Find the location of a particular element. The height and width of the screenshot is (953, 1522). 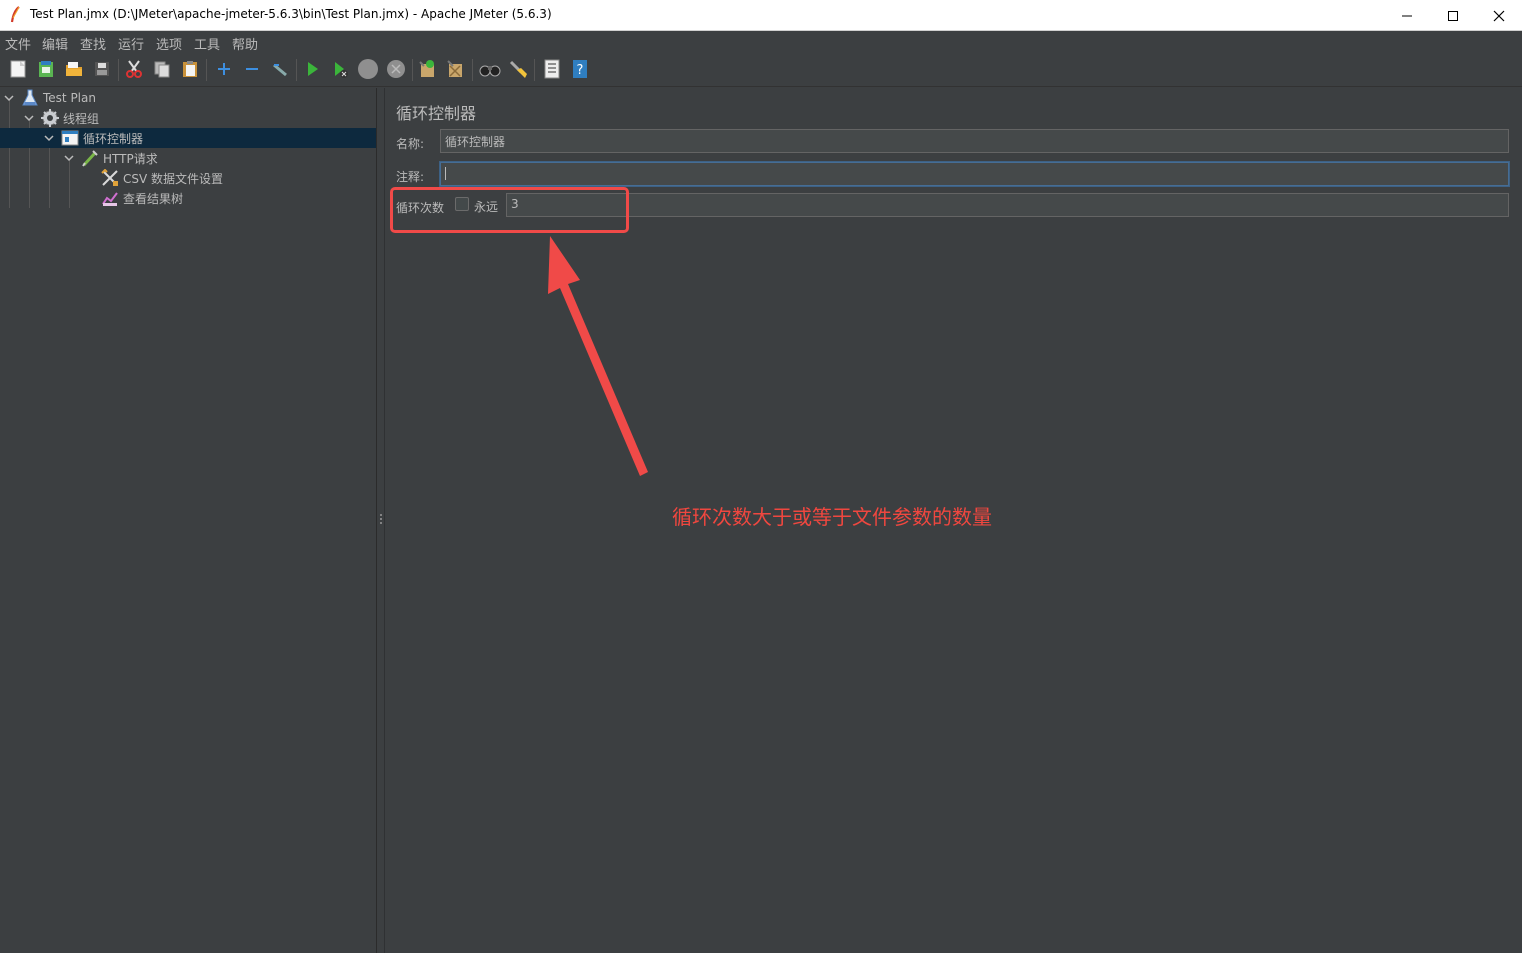

function-helper-icon is located at coordinates (552, 70).